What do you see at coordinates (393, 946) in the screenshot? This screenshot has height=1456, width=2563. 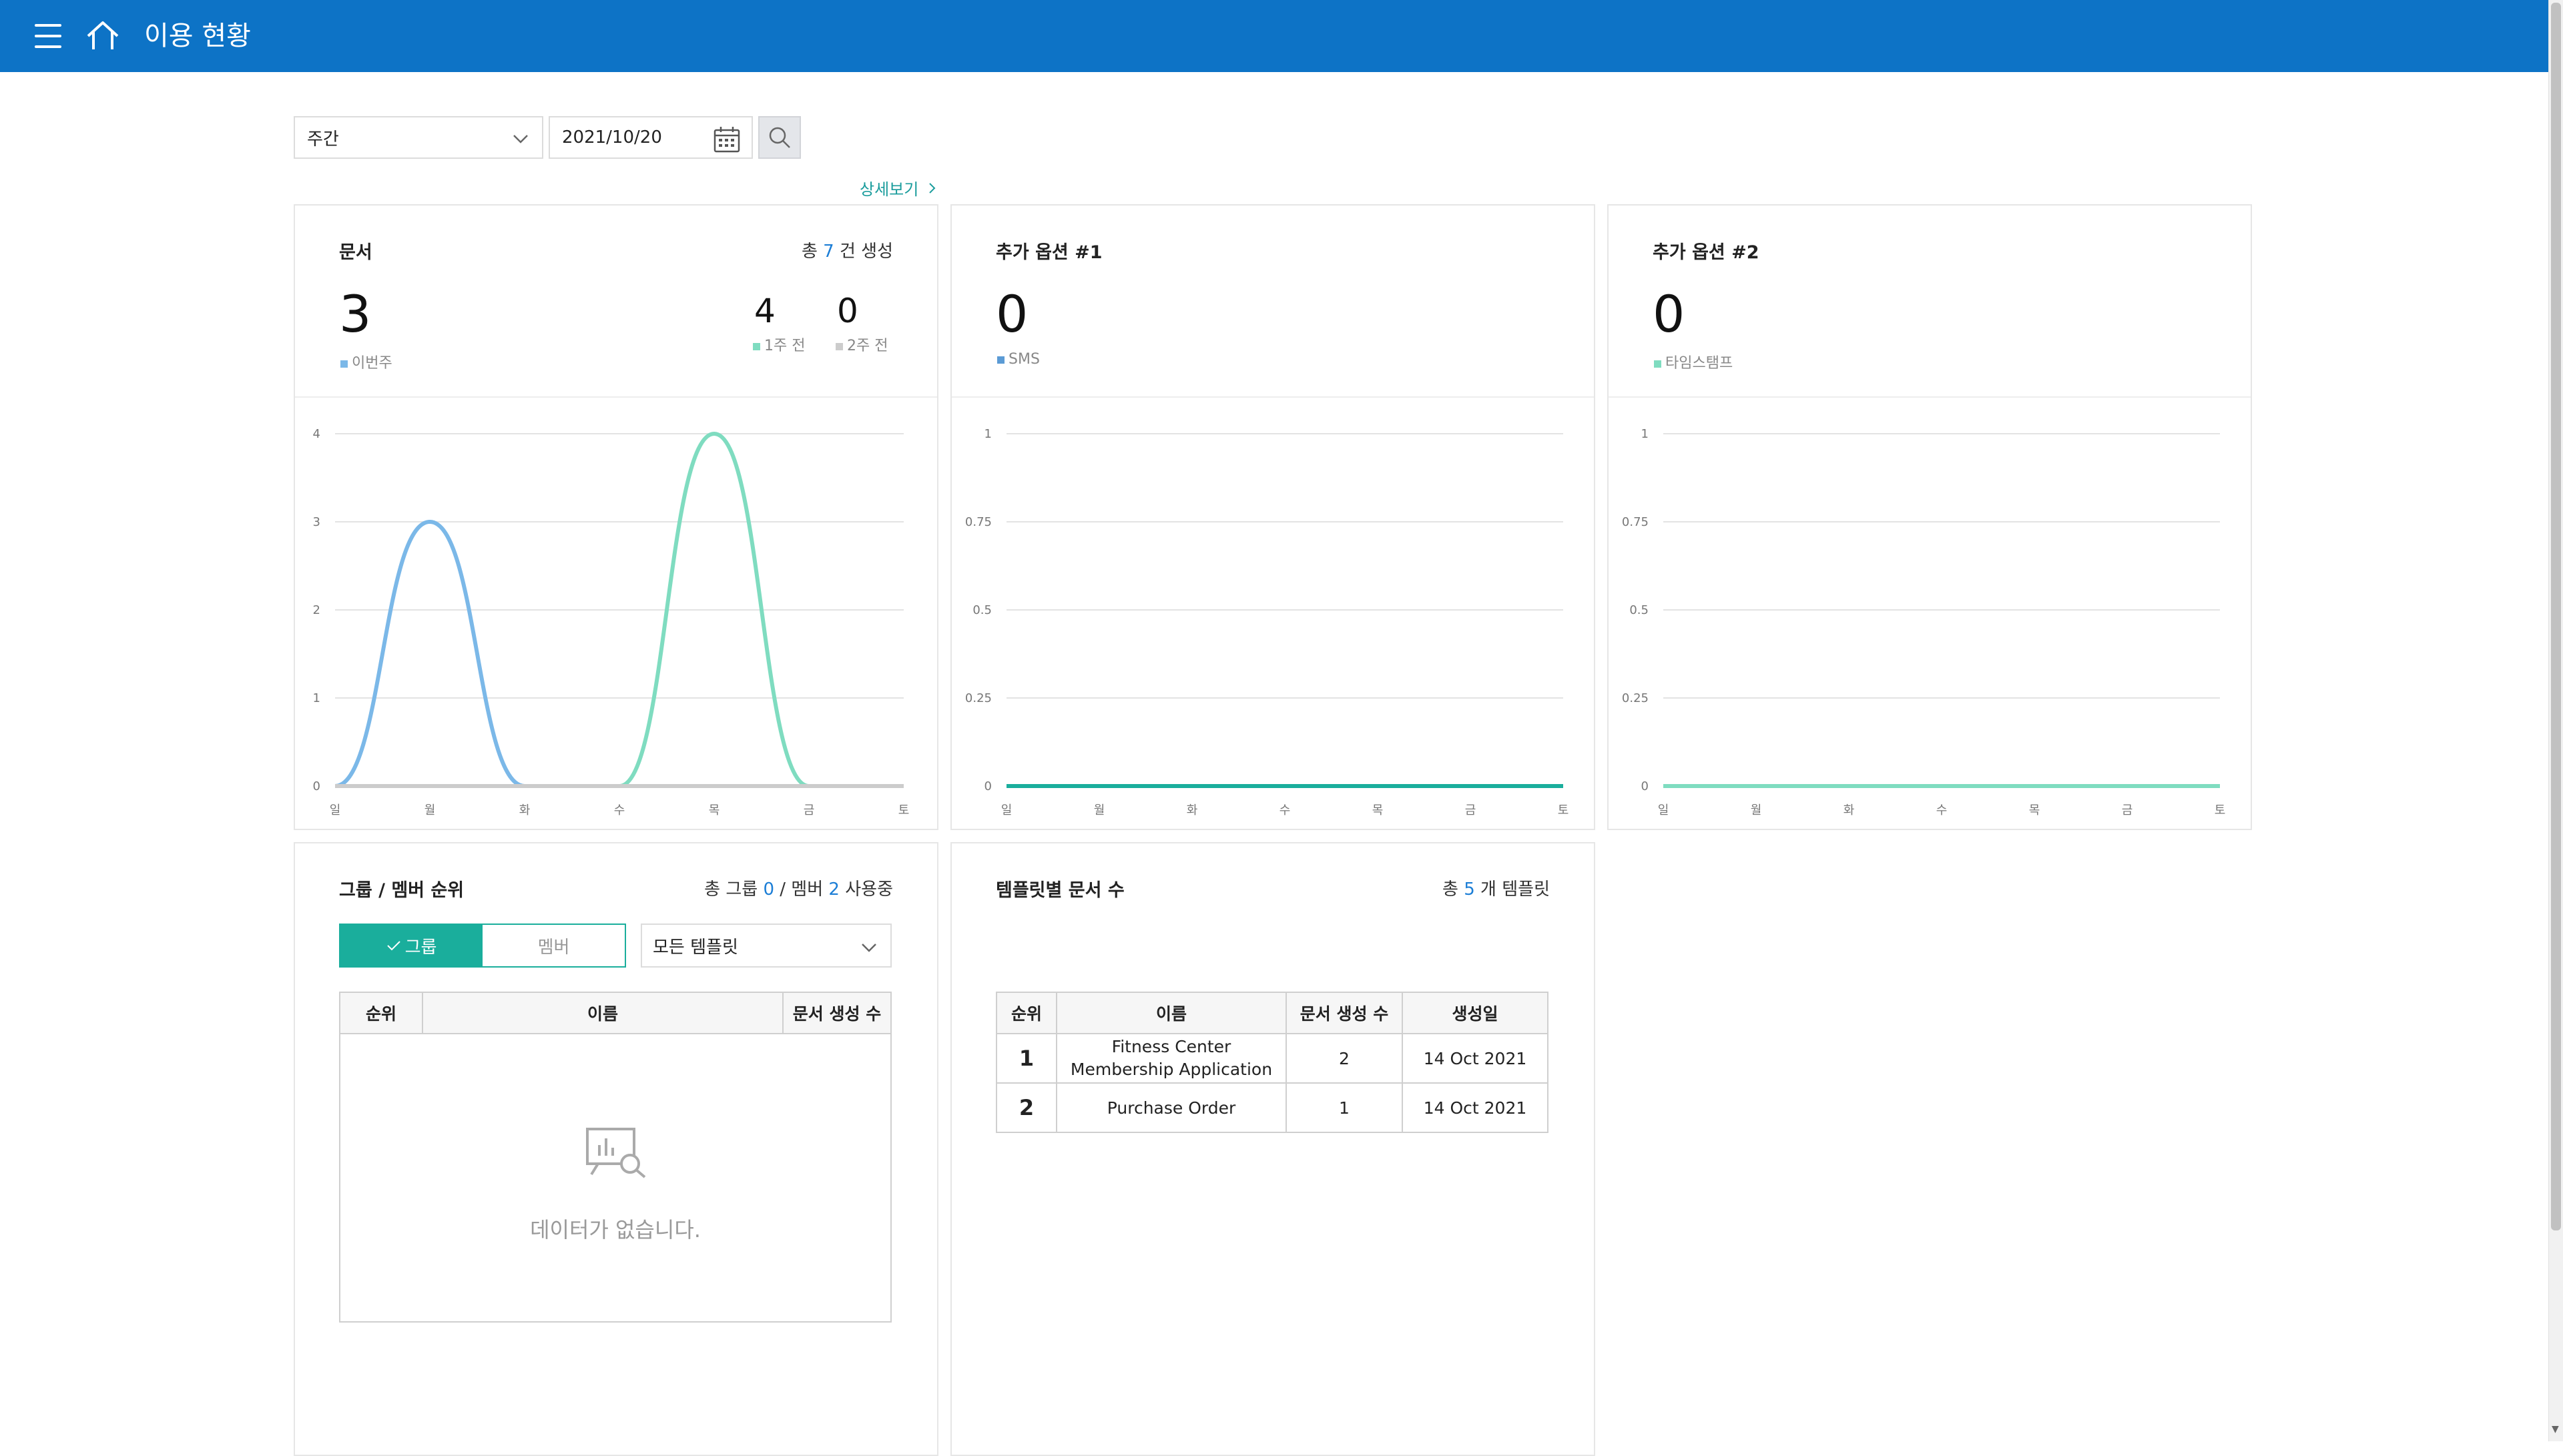 I see `check-icon` at bounding box center [393, 946].